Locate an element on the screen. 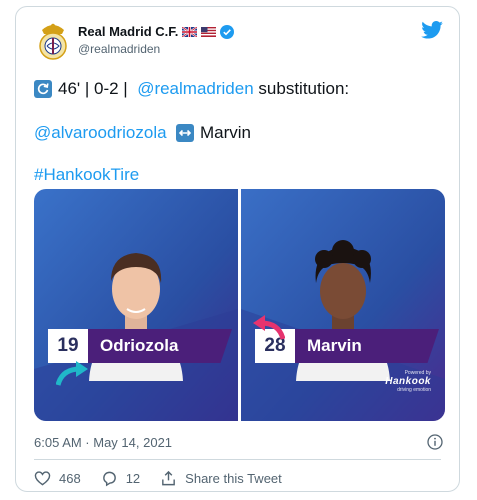 The width and height of the screenshot is (477, 500). mention-realmadriden: @realmadriden is located at coordinates (195, 89).